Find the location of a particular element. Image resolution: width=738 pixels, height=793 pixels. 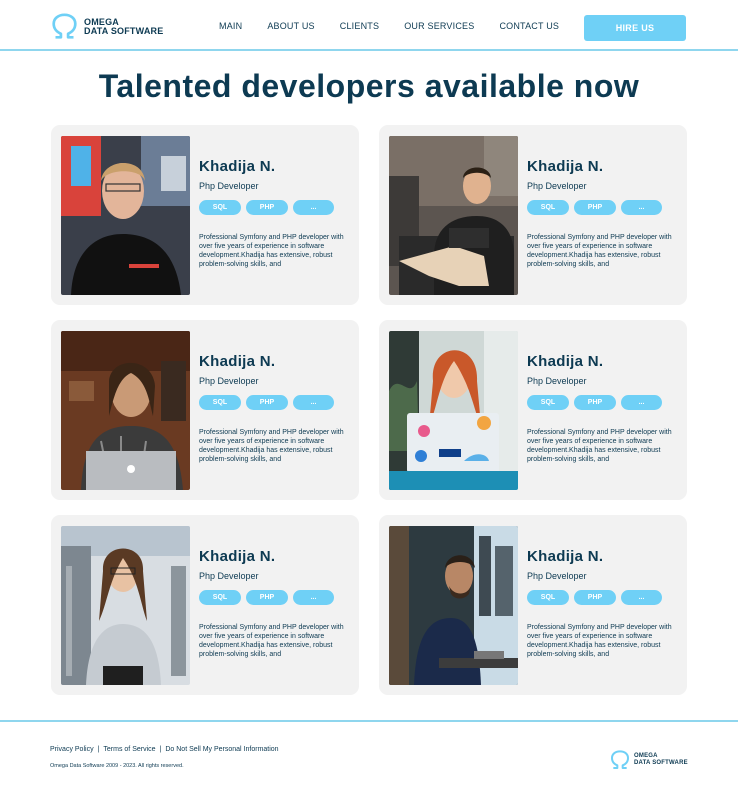

privacy-policy-link: Privacy Policy is located at coordinates (72, 749).